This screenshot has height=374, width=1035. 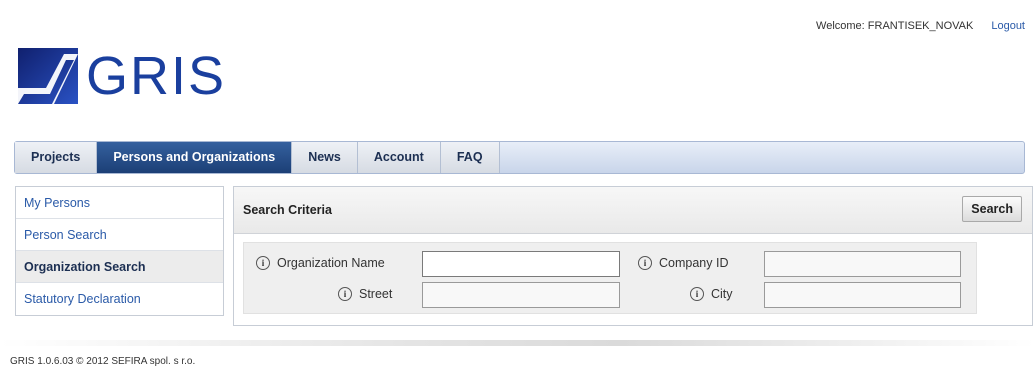 I want to click on sidebar-item-organization-search: Organization Search, so click(x=119, y=267).